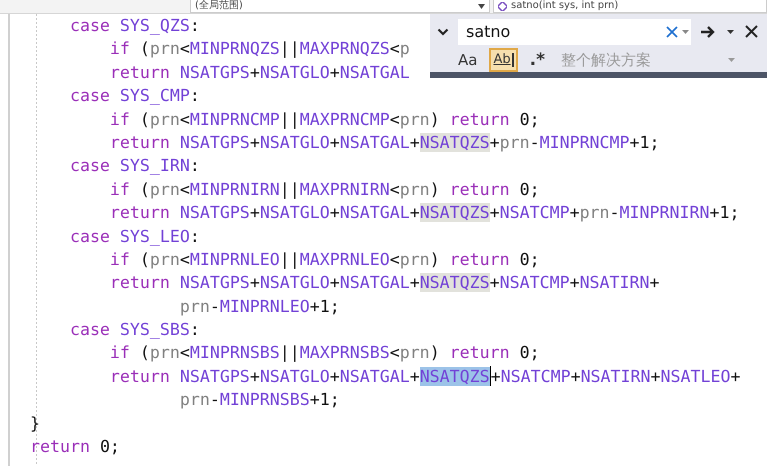  What do you see at coordinates (424, 376) in the screenshot?
I see `code-line: return NSATGPS+NSATGLO+NSATGAL+NSATQZS+NSATCMP+NSATIRN+NSATLEO+` at bounding box center [424, 376].